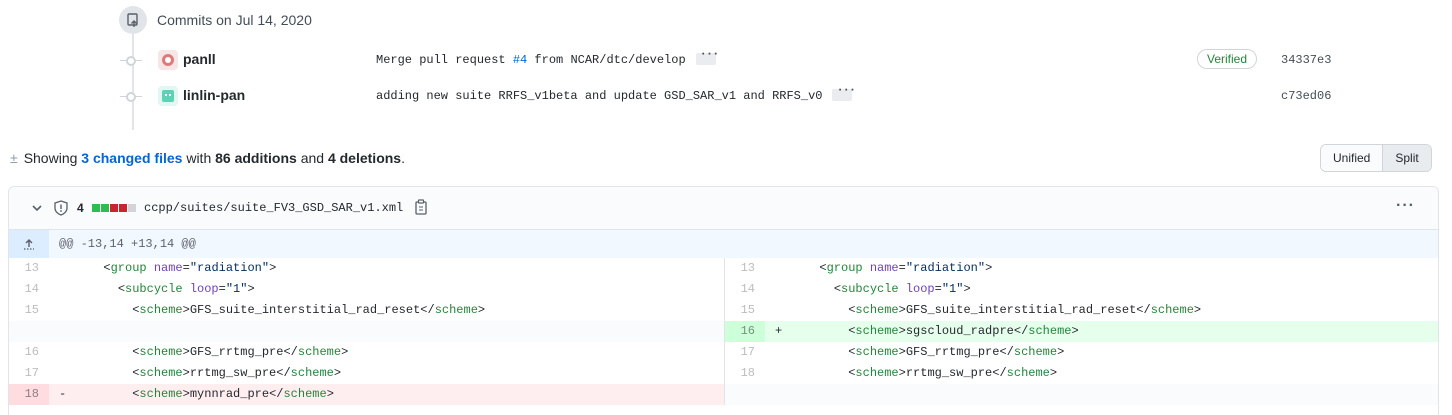 This screenshot has height=415, width=1452. Describe the element at coordinates (520, 60) in the screenshot. I see `pull-request-link: #4` at that location.